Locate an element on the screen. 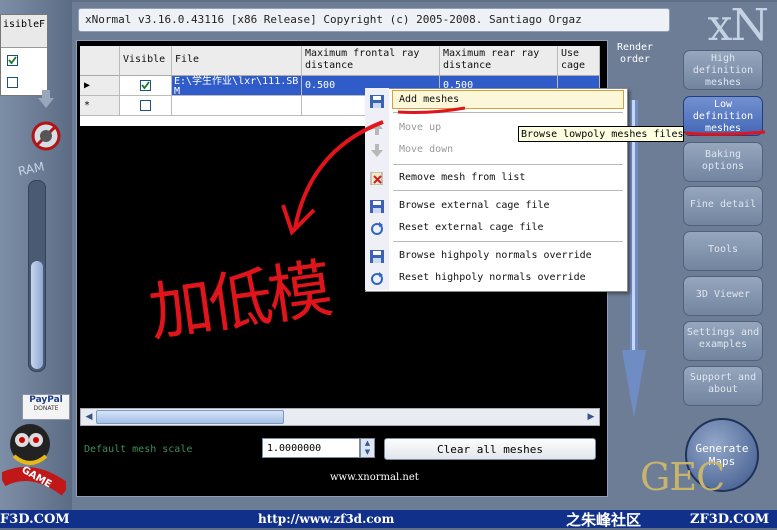 The height and width of the screenshot is (530, 777). watermark-cn: 之朱峰社区 is located at coordinates (604, 520).